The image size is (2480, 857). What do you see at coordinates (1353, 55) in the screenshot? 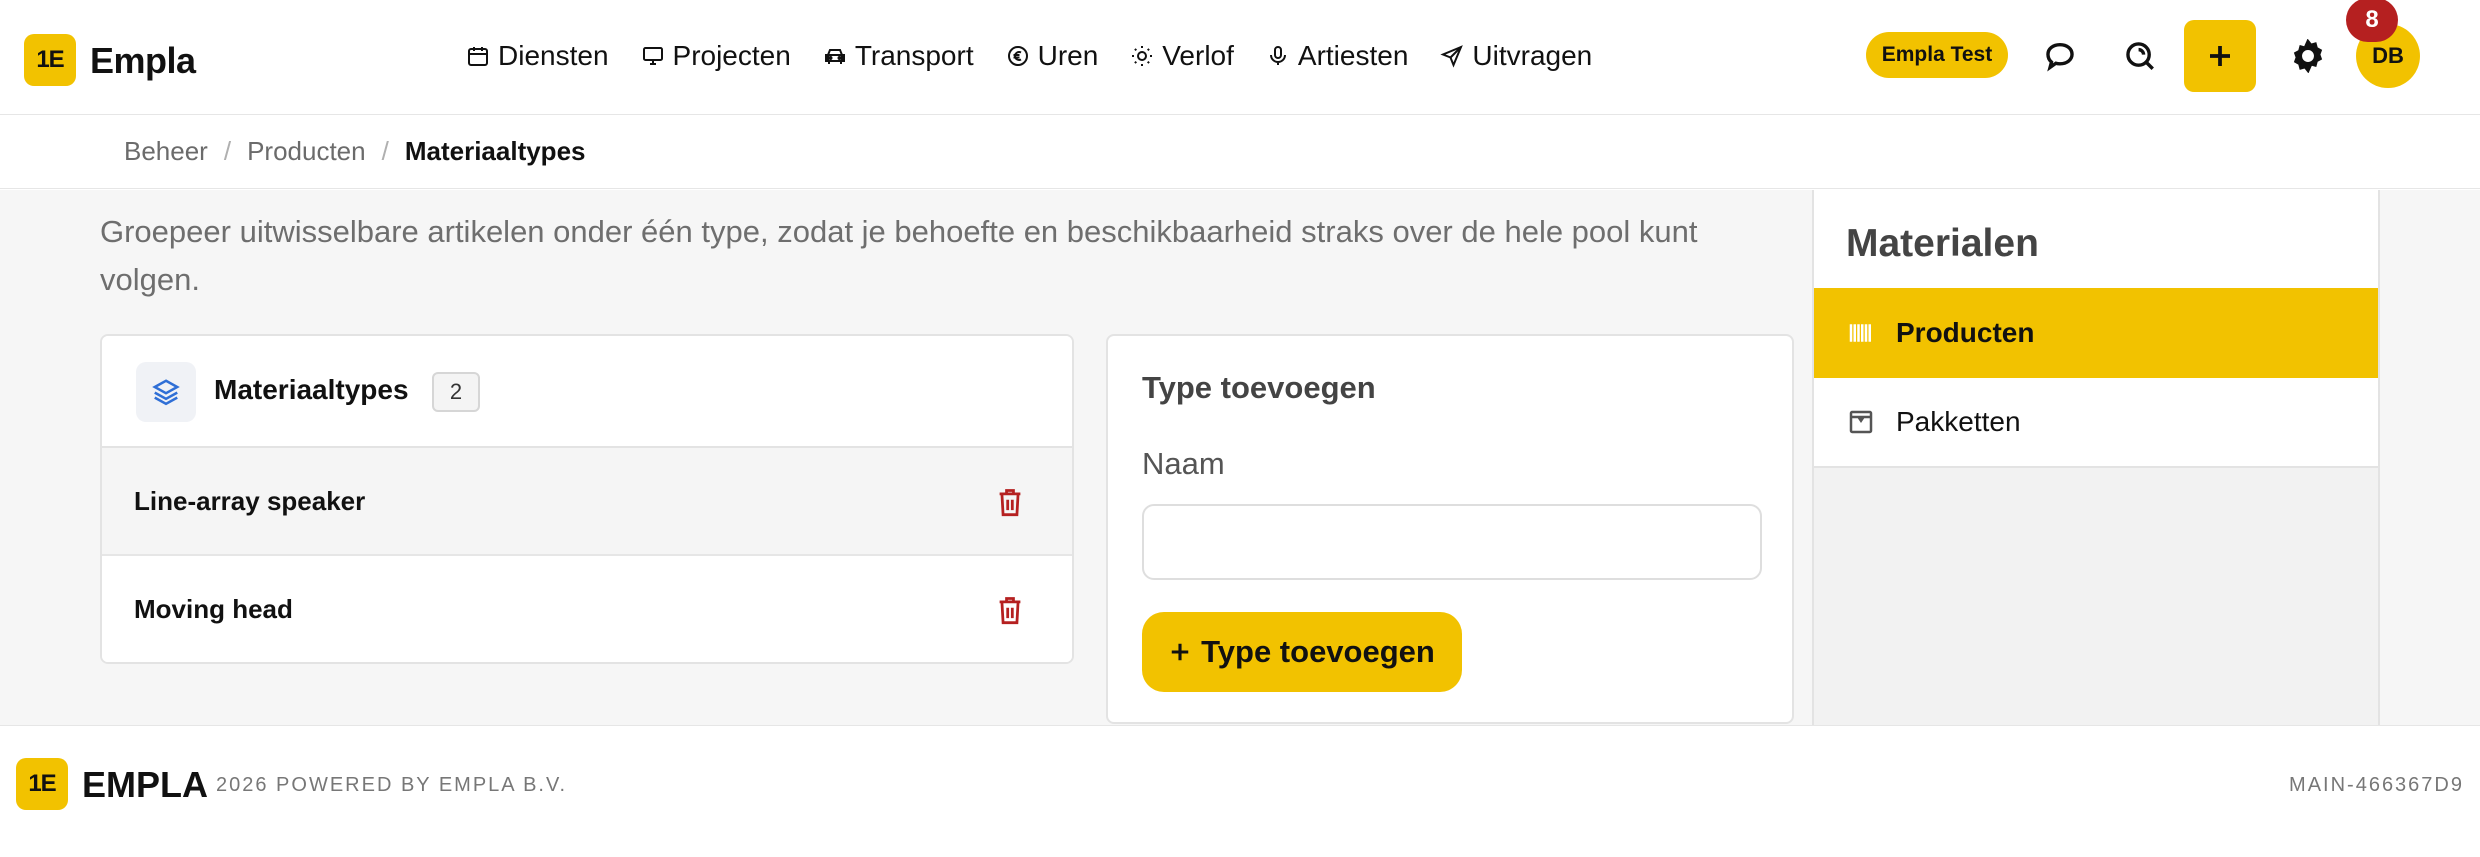
I see `nav-label: Artiesten` at bounding box center [1353, 55].